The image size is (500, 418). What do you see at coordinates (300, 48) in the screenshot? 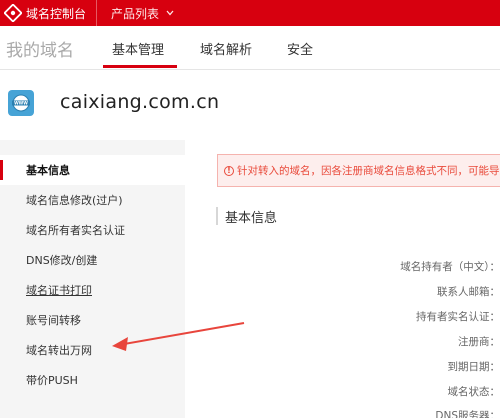
I see `tab-security: 安全` at bounding box center [300, 48].